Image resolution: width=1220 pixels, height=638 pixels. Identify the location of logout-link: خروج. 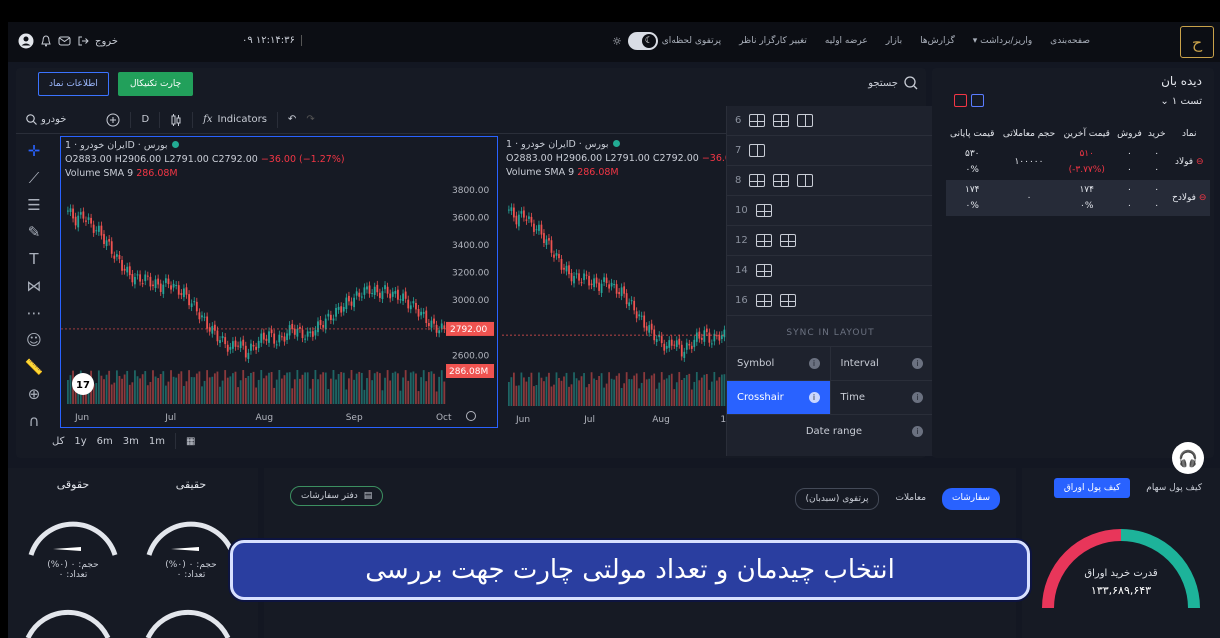
(106, 41).